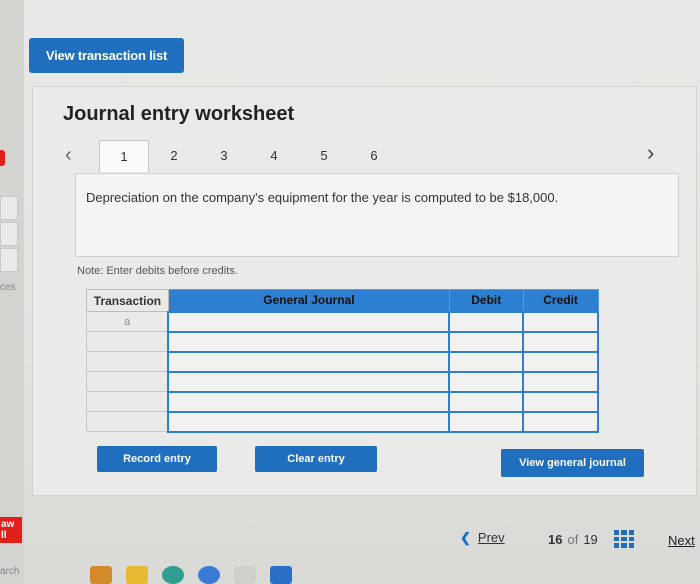 The height and width of the screenshot is (584, 700). I want to click on briefcase-icon, so click(101, 575).